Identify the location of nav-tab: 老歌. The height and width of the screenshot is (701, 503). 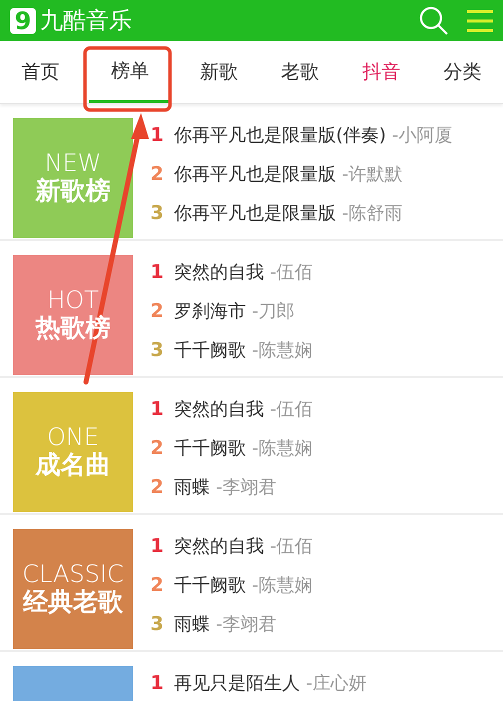
(300, 72).